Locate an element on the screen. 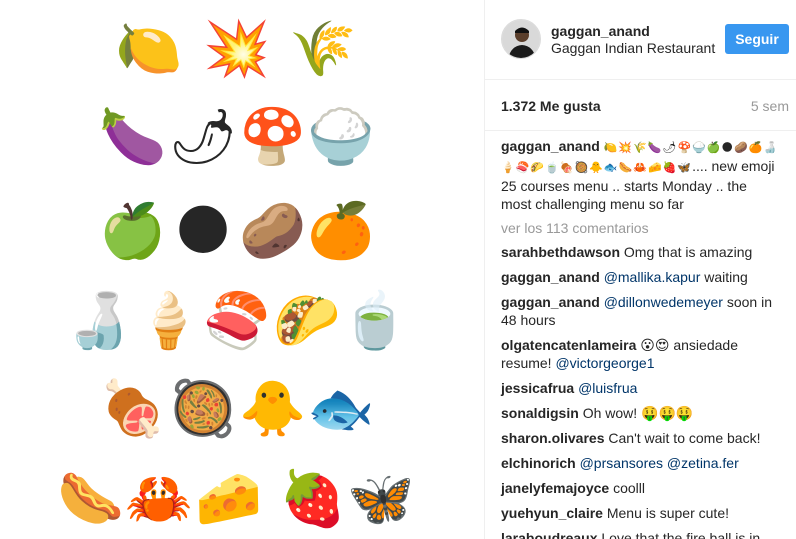 This screenshot has height=539, width=796. comment-item: yuehyun_claire Menu is super cute! is located at coordinates (641, 513).